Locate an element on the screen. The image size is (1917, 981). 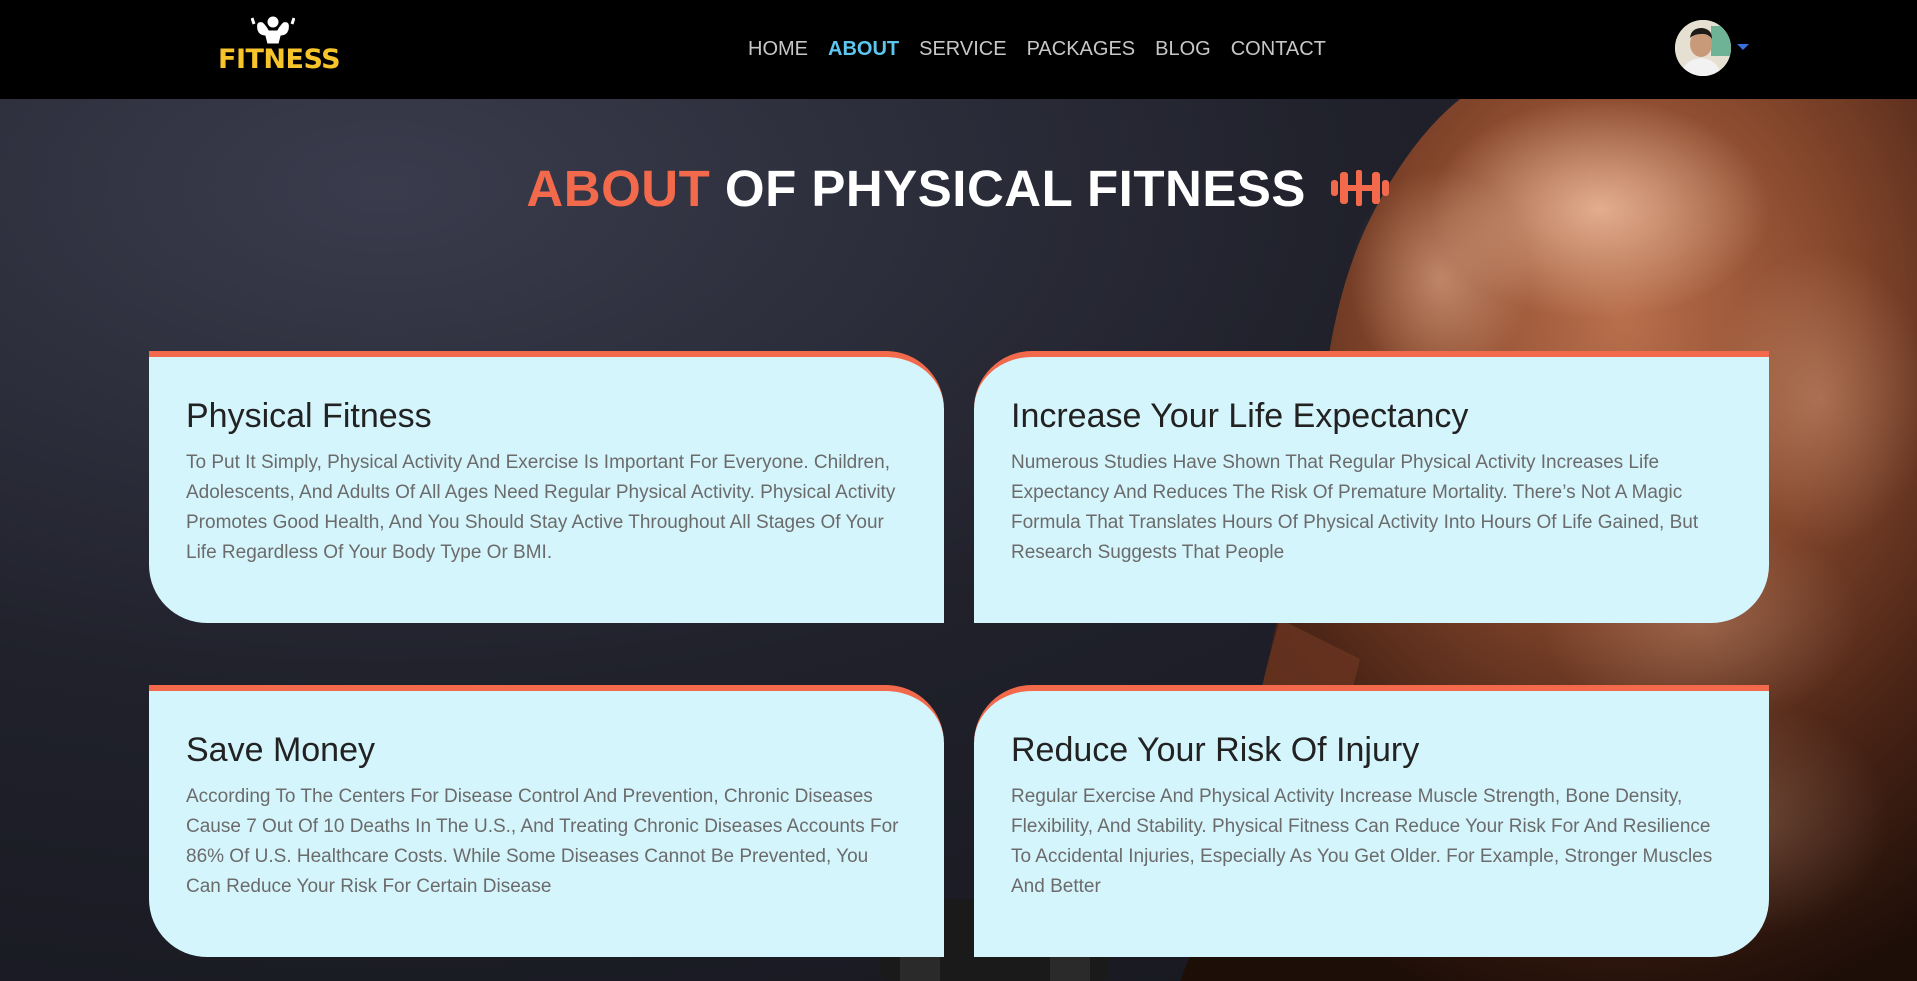
nav-packages: PACKAGES is located at coordinates (1081, 49).